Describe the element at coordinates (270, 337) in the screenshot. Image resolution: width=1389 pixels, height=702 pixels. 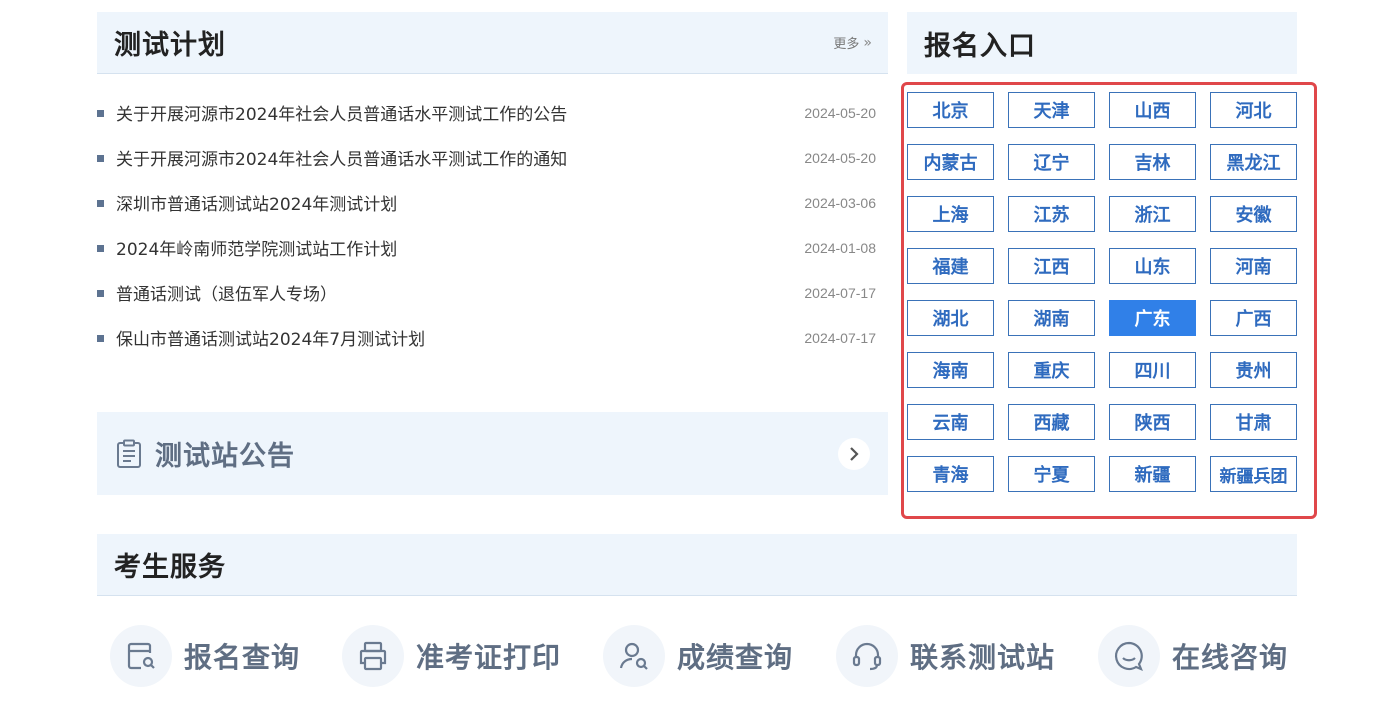
I see `news-title: 保山市普通话测试站2024年7月测试计划` at that location.